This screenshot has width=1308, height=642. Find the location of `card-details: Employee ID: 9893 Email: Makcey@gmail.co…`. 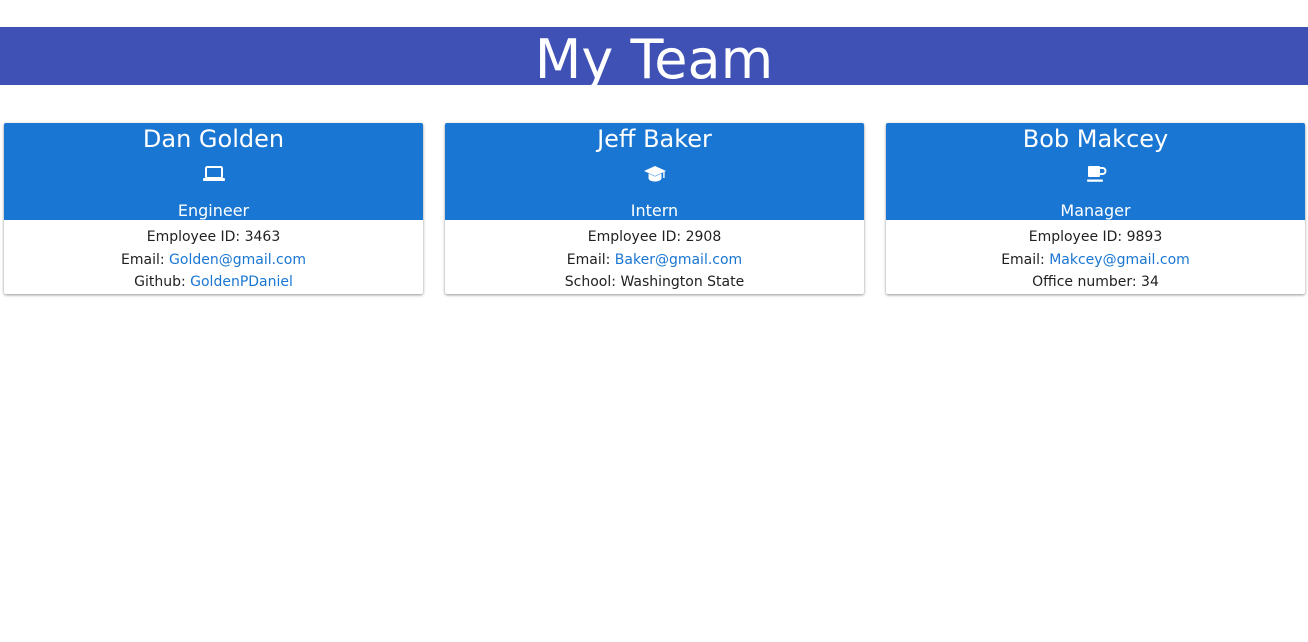

card-details: Employee ID: 9893 Email: Makcey@gmail.co… is located at coordinates (1095, 260).